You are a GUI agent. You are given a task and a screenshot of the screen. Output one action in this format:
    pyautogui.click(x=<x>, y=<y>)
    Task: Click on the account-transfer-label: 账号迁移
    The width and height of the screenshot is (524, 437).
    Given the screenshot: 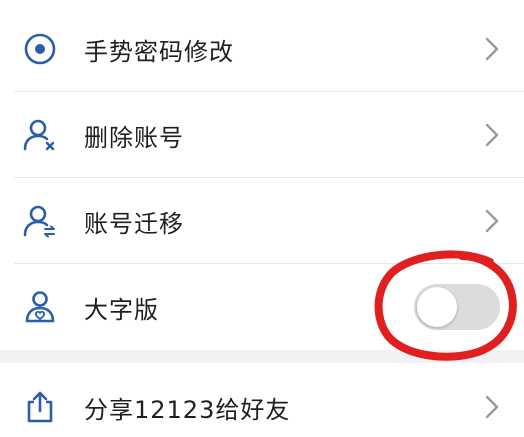 What is the action you would take?
    pyautogui.click(x=134, y=223)
    